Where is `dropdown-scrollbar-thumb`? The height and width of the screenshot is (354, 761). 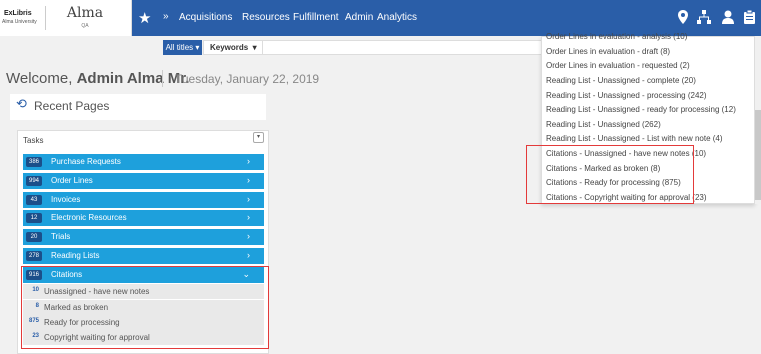 dropdown-scrollbar-thumb is located at coordinates (758, 155).